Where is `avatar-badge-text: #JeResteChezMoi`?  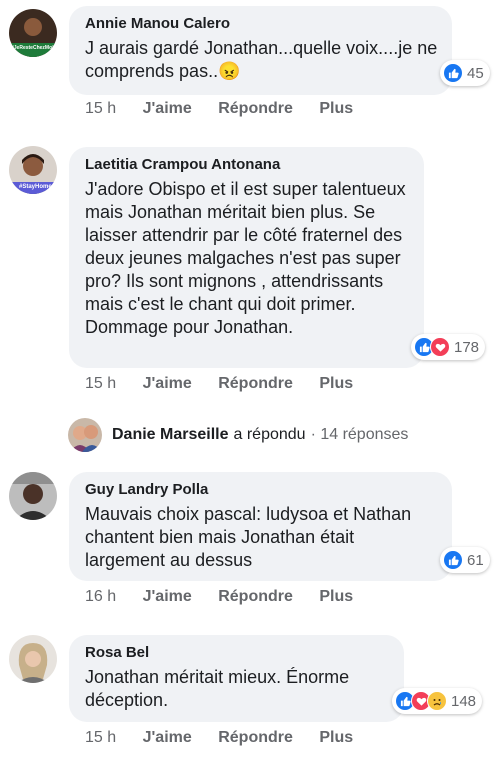 avatar-badge-text: #JeResteChezMoi is located at coordinates (32, 48).